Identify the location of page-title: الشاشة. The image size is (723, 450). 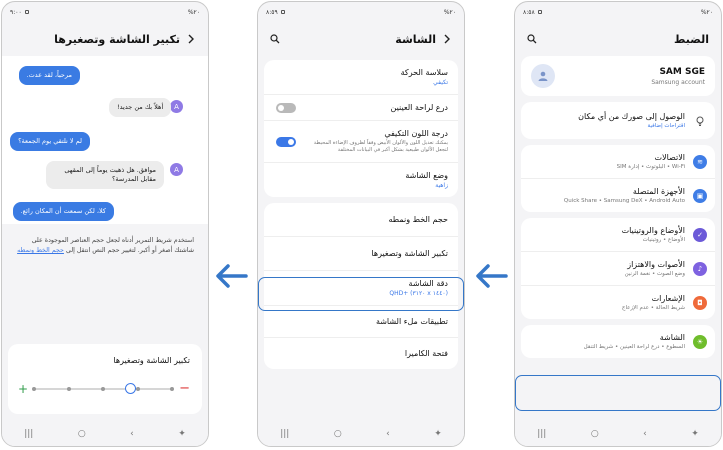
(415, 39).